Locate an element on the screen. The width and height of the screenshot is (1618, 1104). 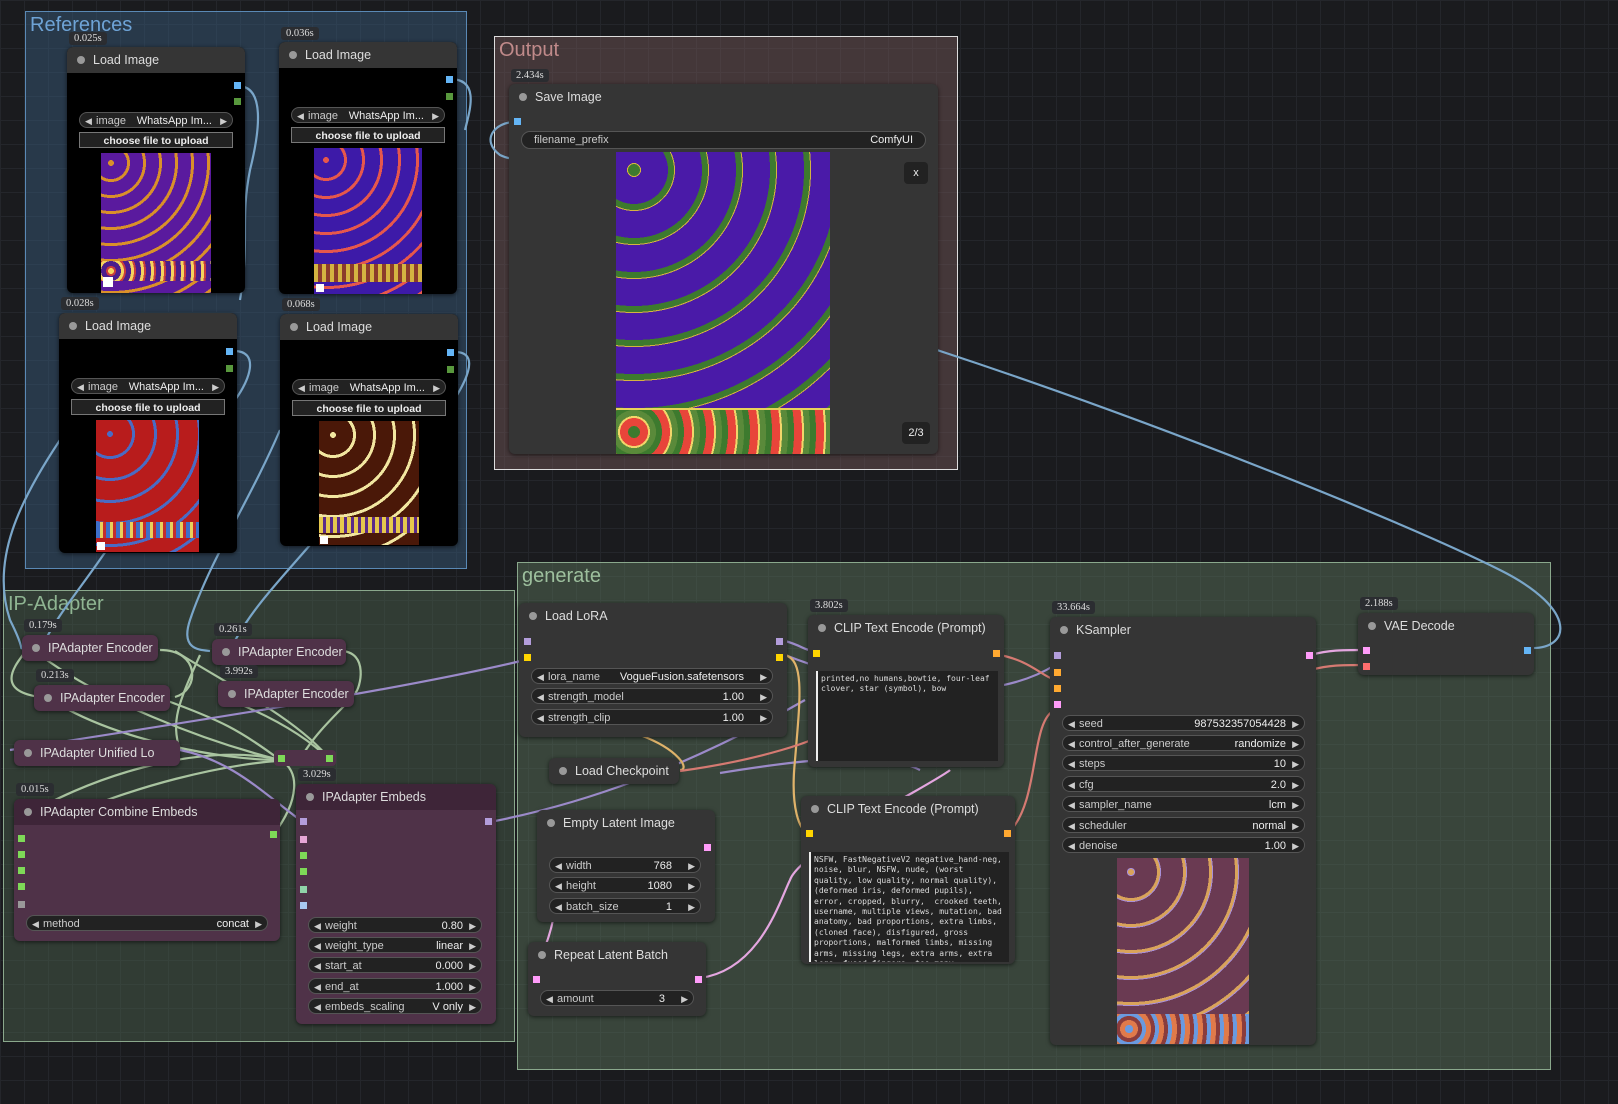
filename-prefix-field: filename_prefix ComfyUI is located at coordinates (723, 140).